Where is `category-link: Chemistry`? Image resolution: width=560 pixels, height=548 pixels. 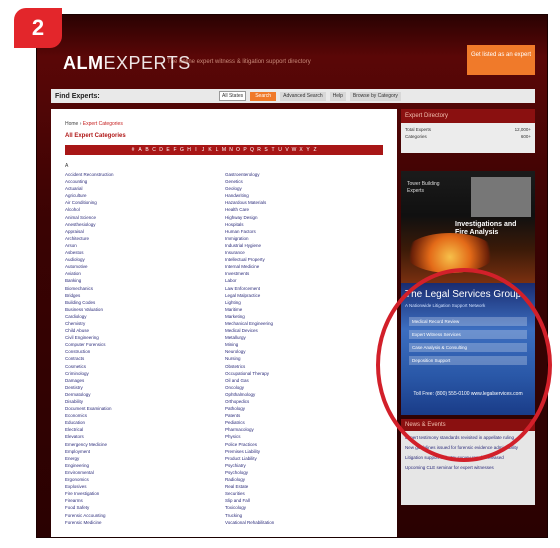
category-link: Chemistry is located at coordinates (140, 323).